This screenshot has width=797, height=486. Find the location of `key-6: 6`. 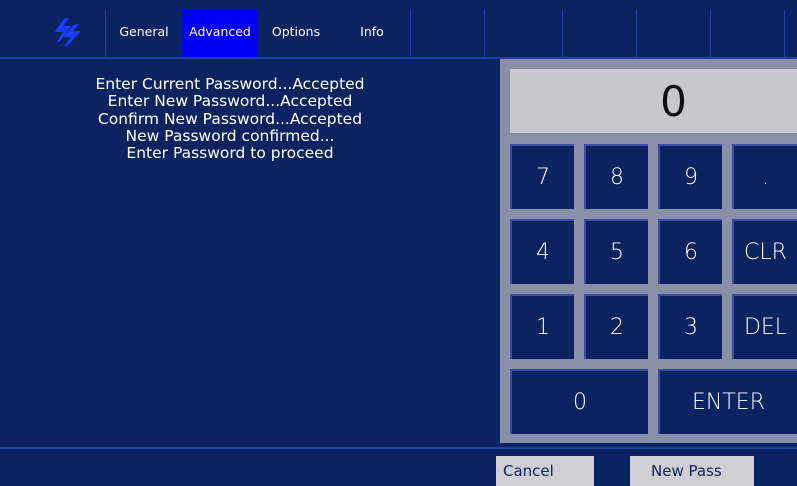

key-6: 6 is located at coordinates (690, 251).